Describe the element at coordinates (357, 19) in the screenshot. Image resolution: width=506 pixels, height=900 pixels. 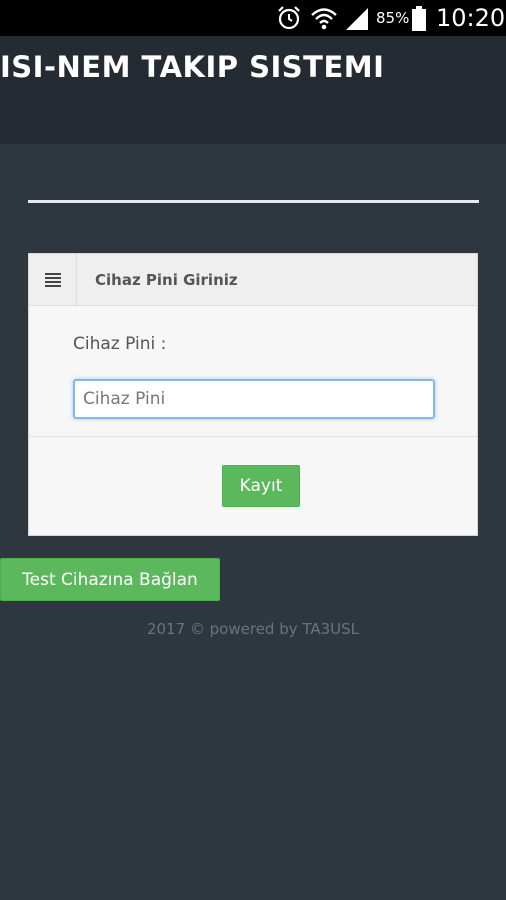
I see `signal-icon` at that location.